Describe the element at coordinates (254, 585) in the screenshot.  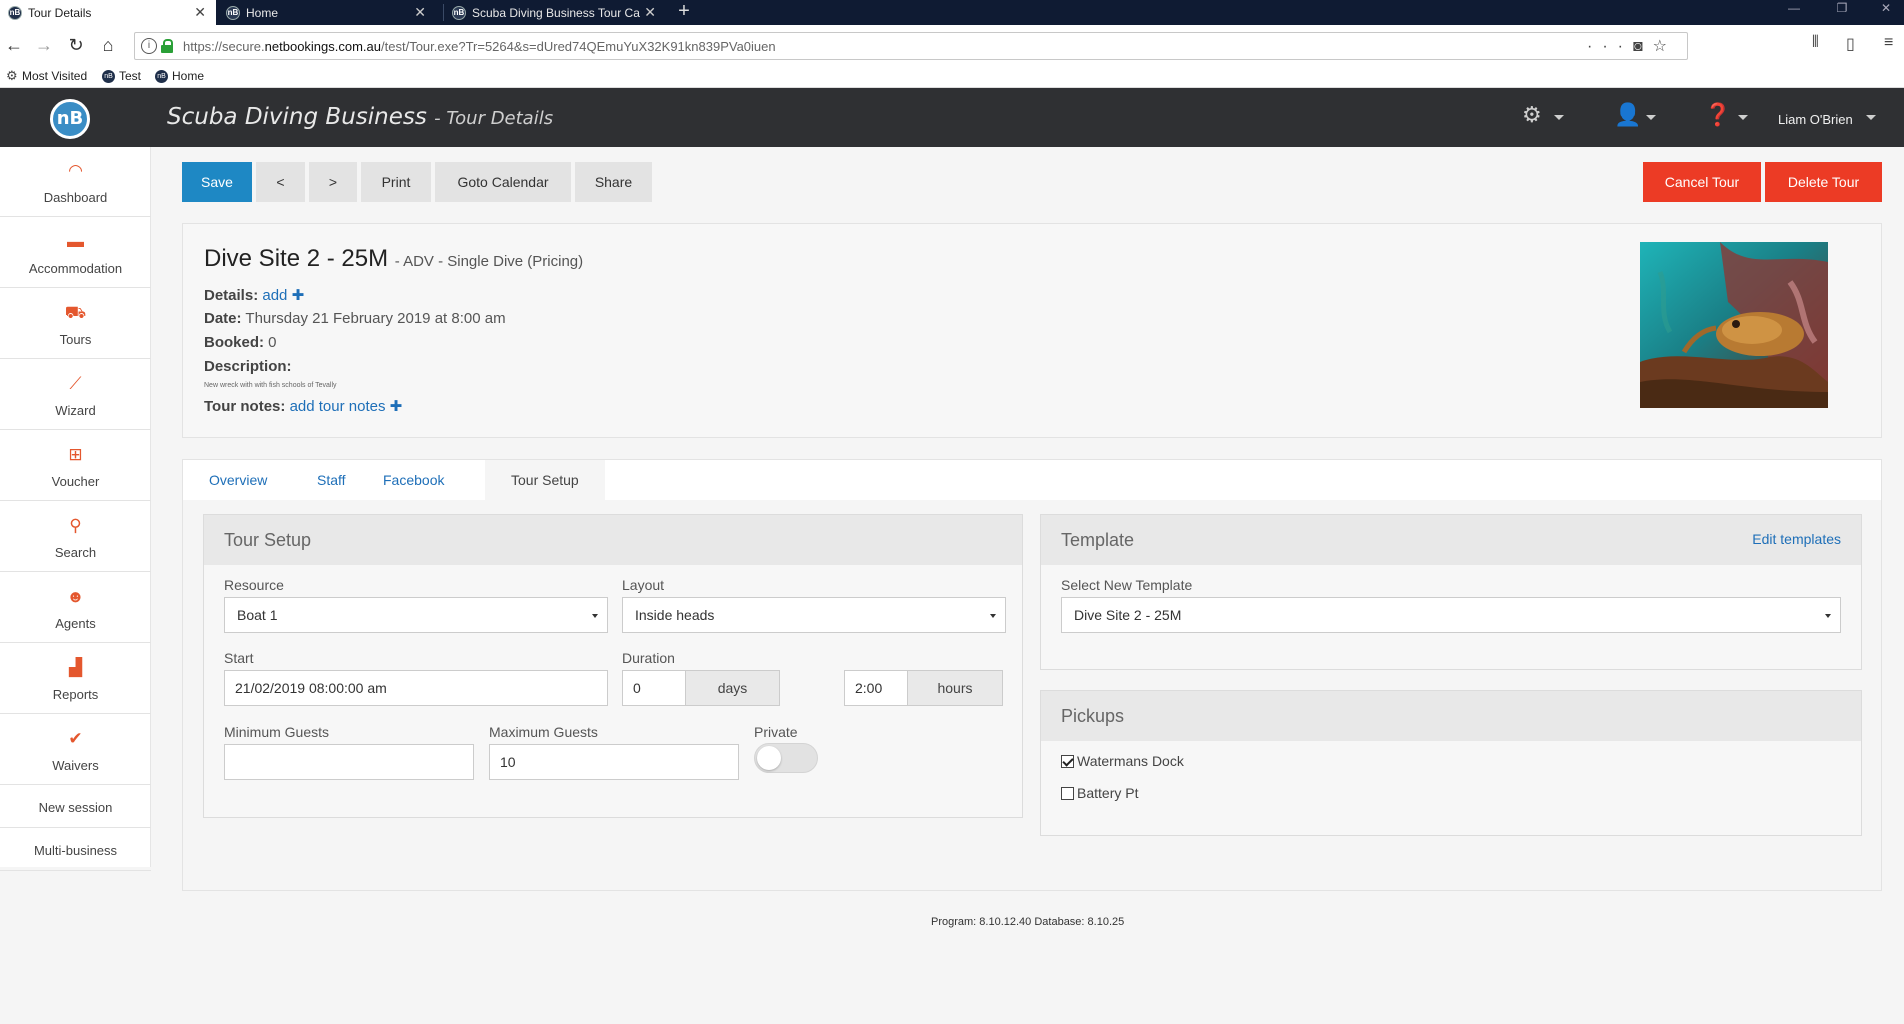
I see `resource-label: Resource` at that location.